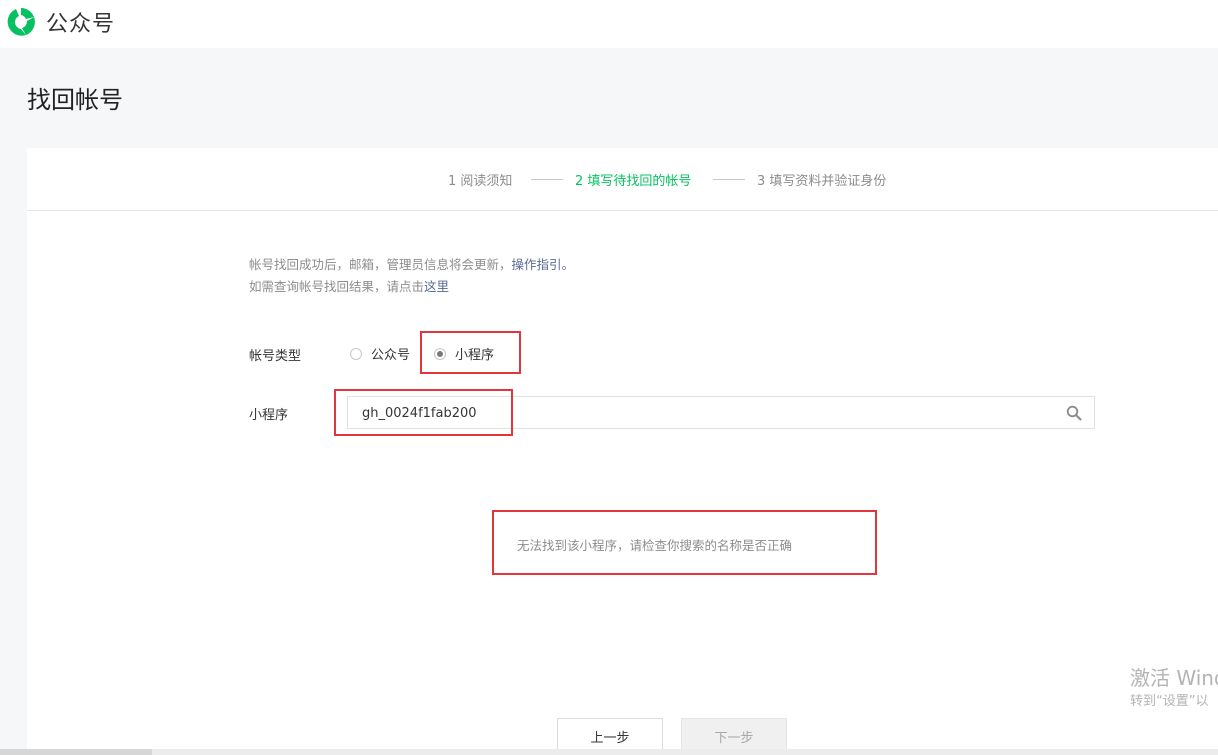 The image size is (1218, 755). Describe the element at coordinates (684, 542) in the screenshot. I see `highlight-error-message` at that location.